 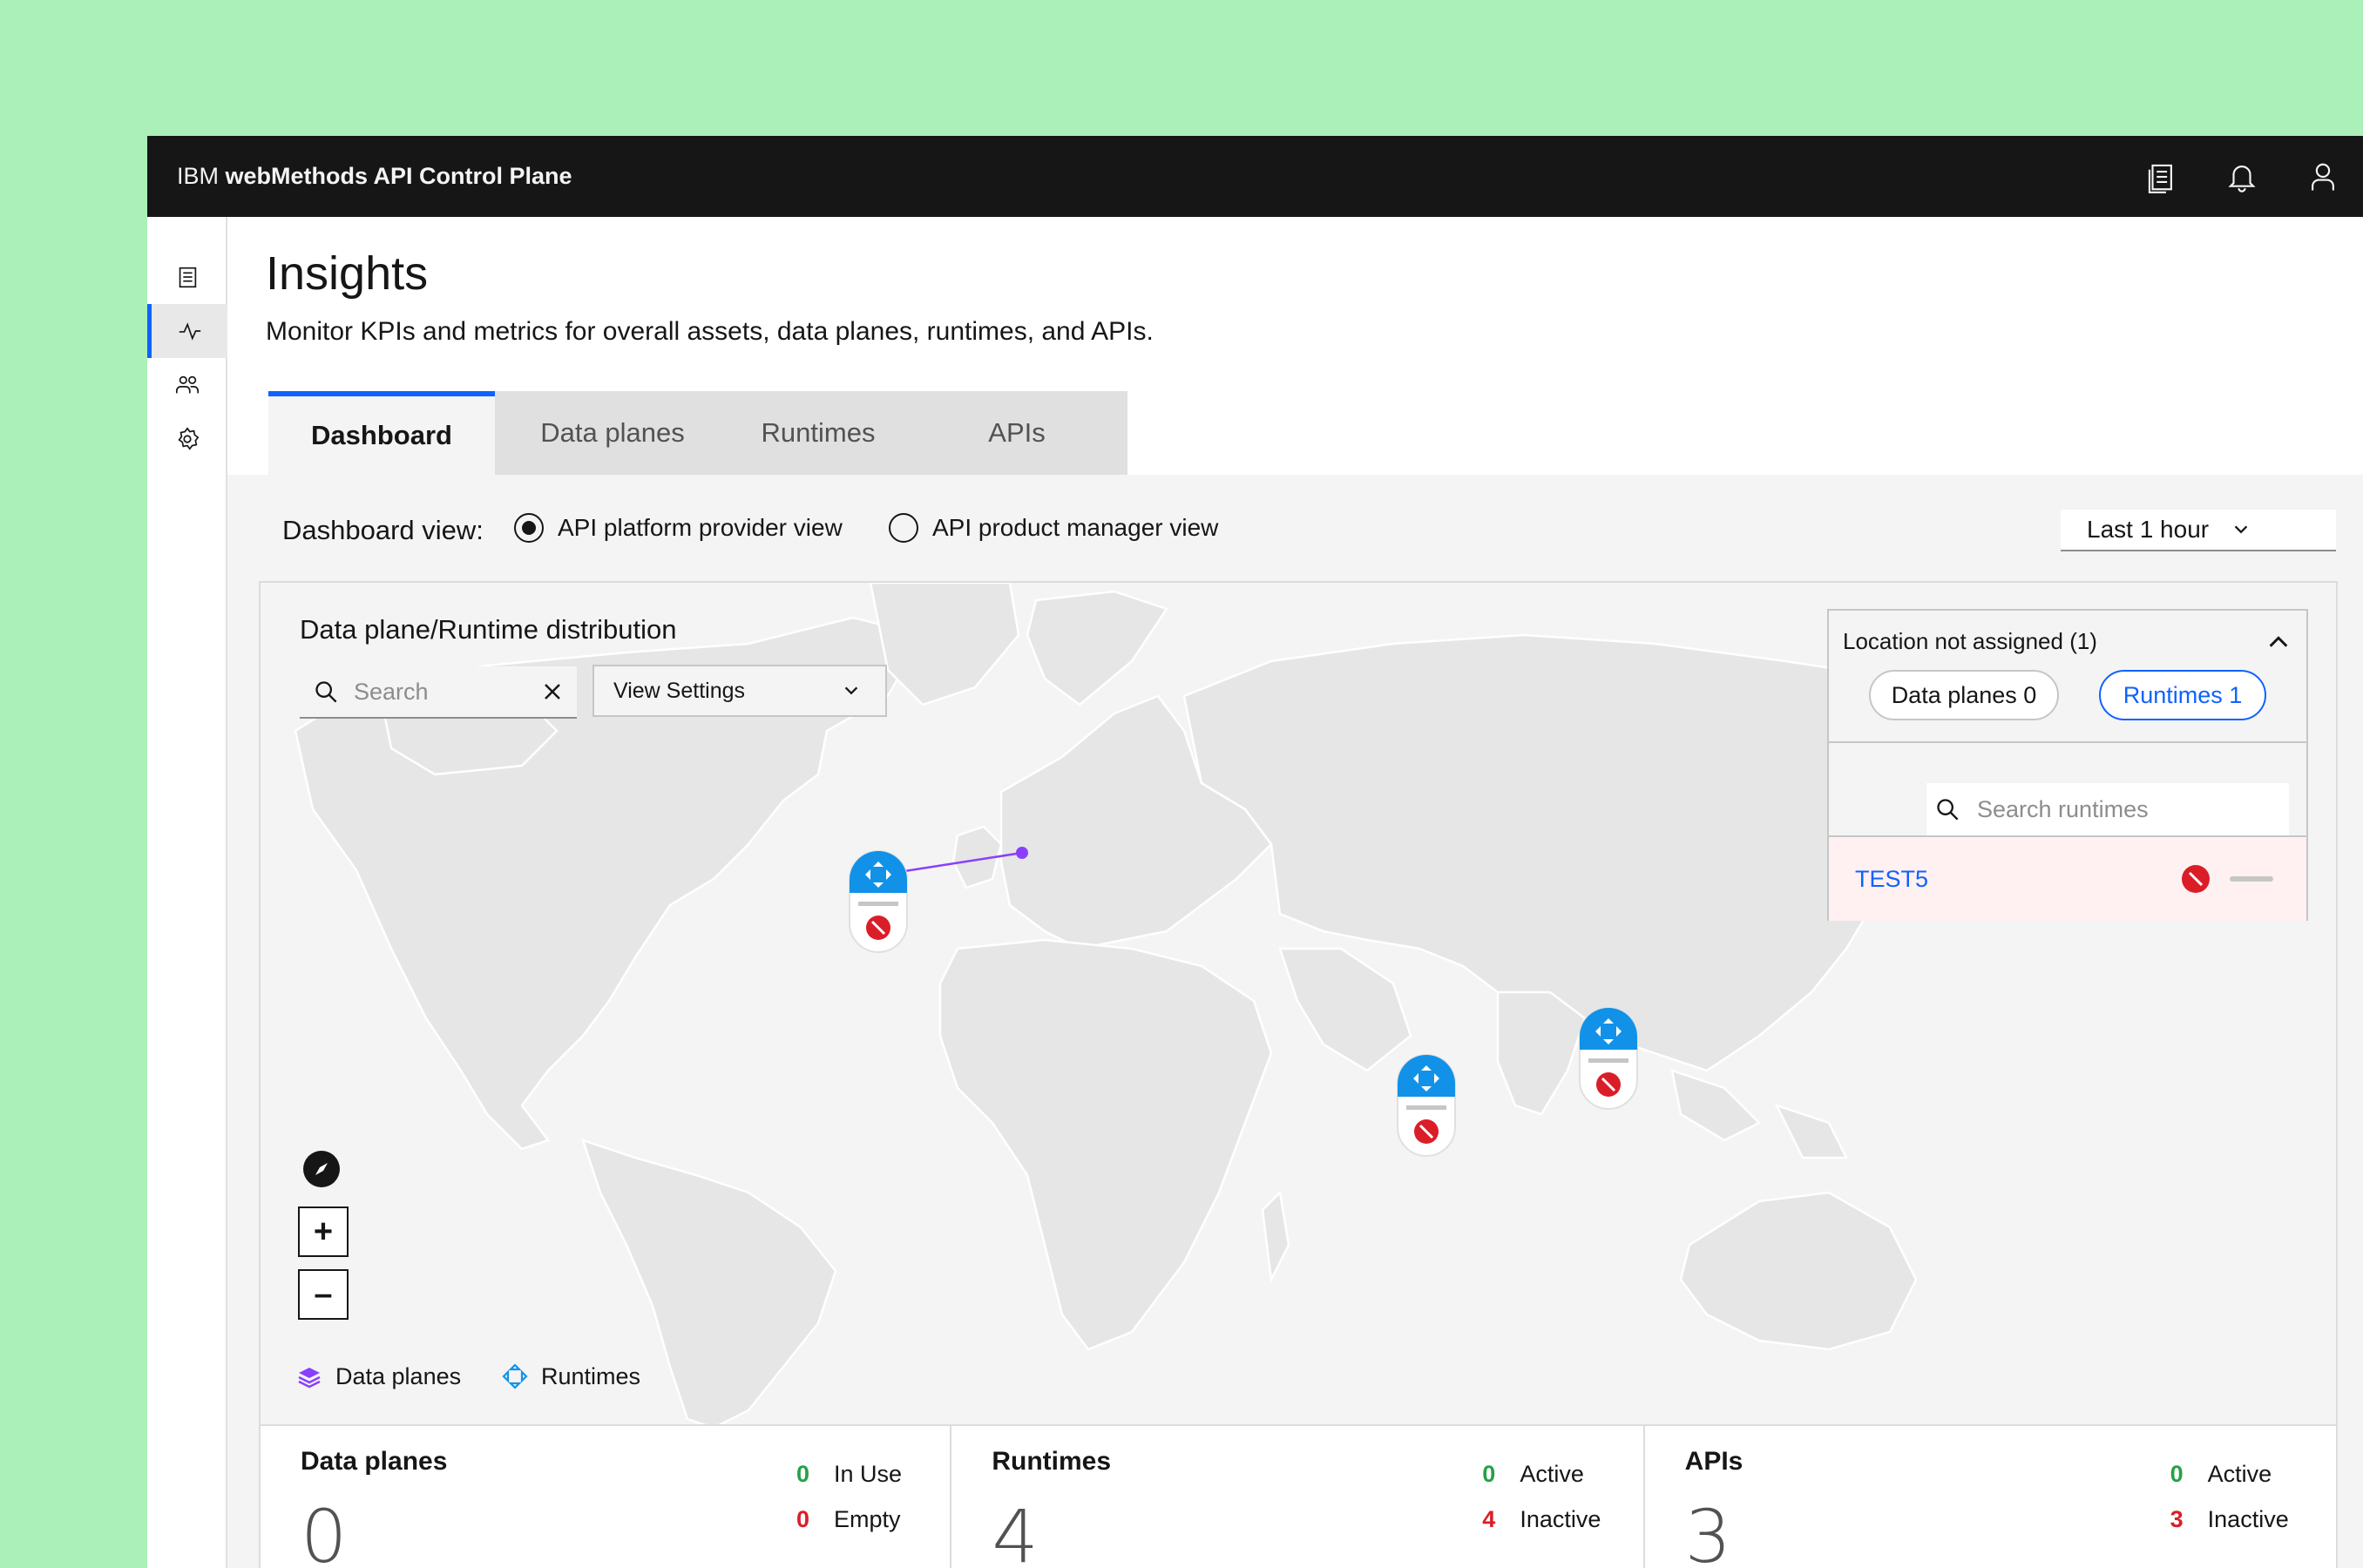 What do you see at coordinates (867, 1519) in the screenshot?
I see `kpi-stat-label: Empty` at bounding box center [867, 1519].